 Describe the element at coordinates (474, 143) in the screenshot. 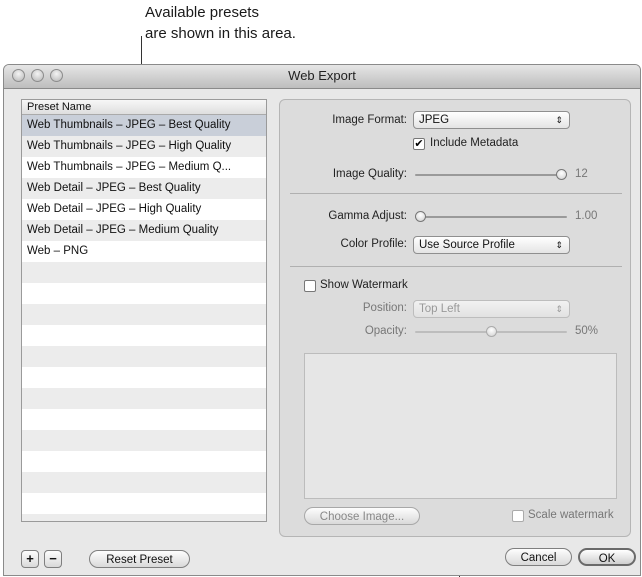

I see `include-metadata-text: Include Metadata` at that location.